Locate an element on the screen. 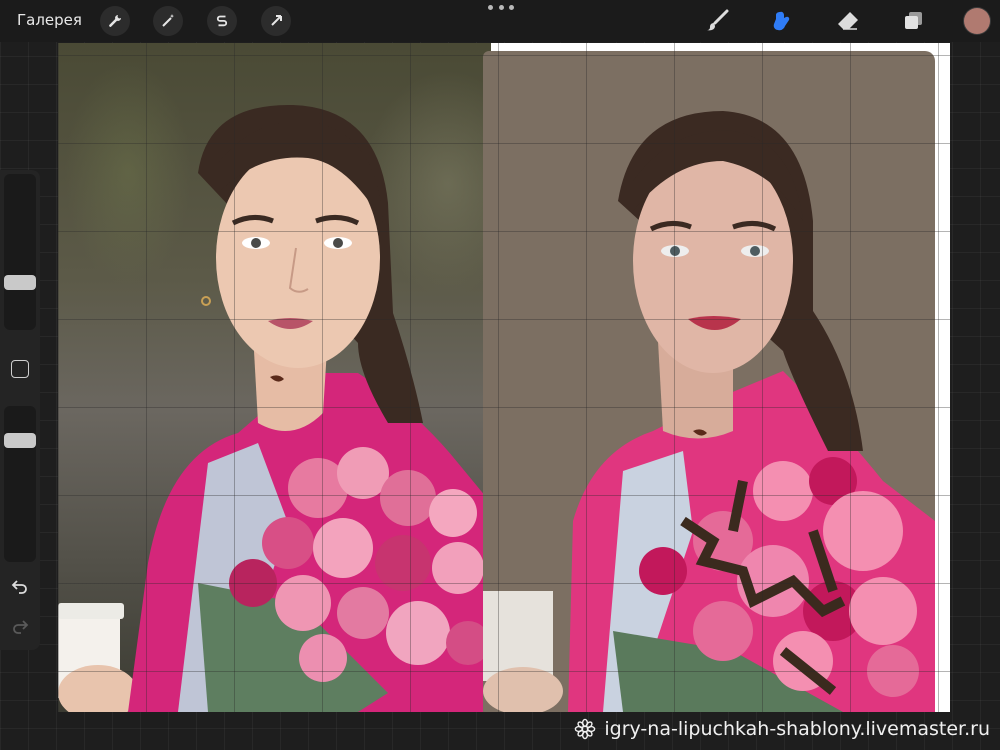 The height and width of the screenshot is (750, 1000). eraser-button is located at coordinates (848, 21).